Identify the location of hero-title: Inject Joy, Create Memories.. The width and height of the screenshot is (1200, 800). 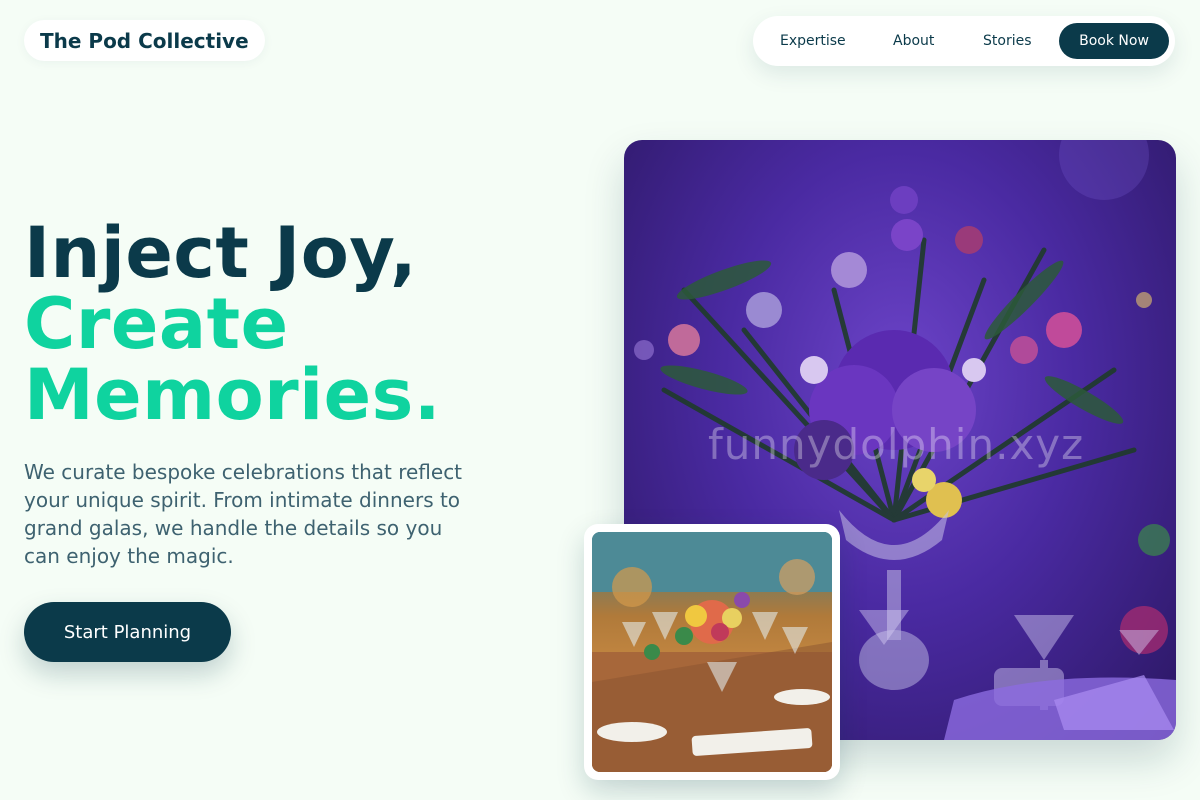
(232, 324).